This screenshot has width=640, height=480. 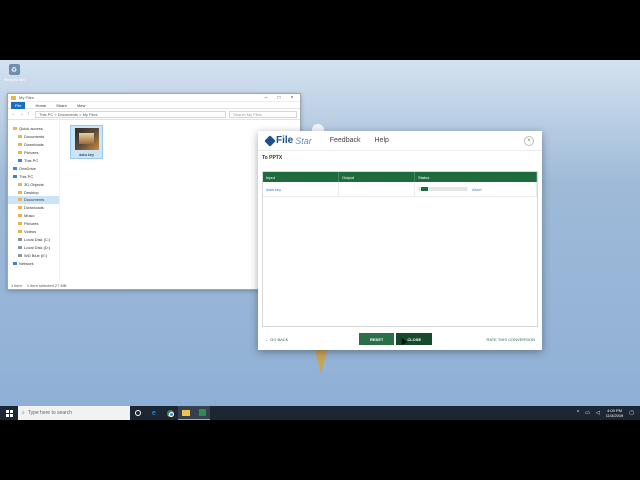 I want to click on back-arrow-icon: ←, so click(x=13, y=114).